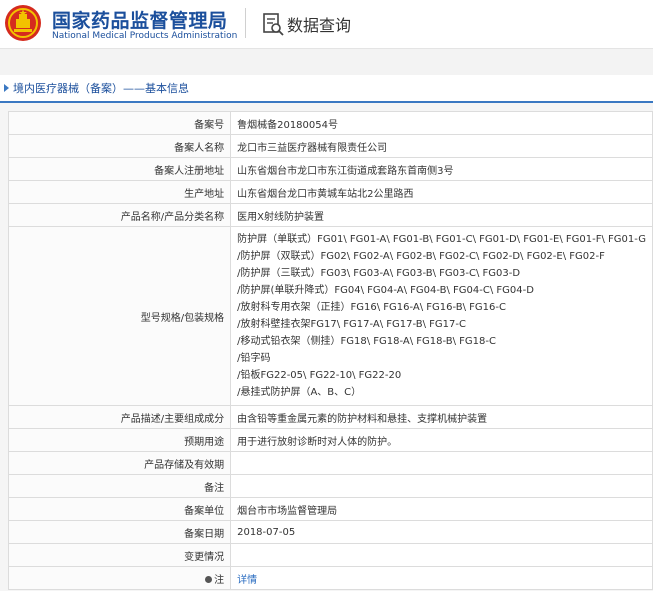 The image size is (653, 598). What do you see at coordinates (326, 61) in the screenshot?
I see `header-spacer` at bounding box center [326, 61].